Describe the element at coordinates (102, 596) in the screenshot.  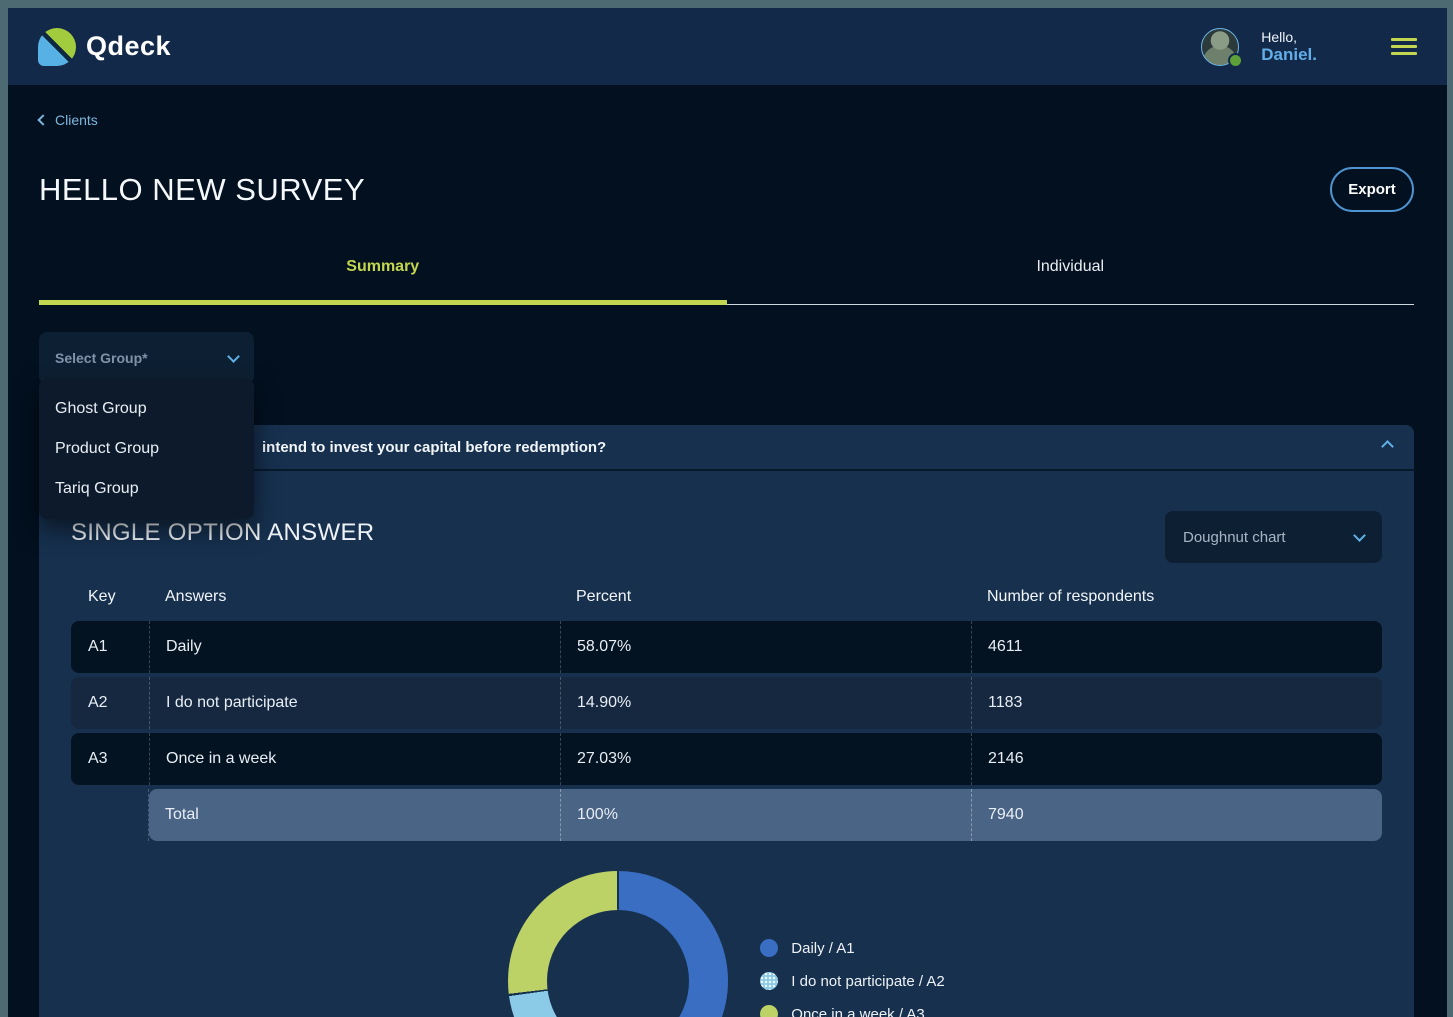
I see `col-header-key: Key` at that location.